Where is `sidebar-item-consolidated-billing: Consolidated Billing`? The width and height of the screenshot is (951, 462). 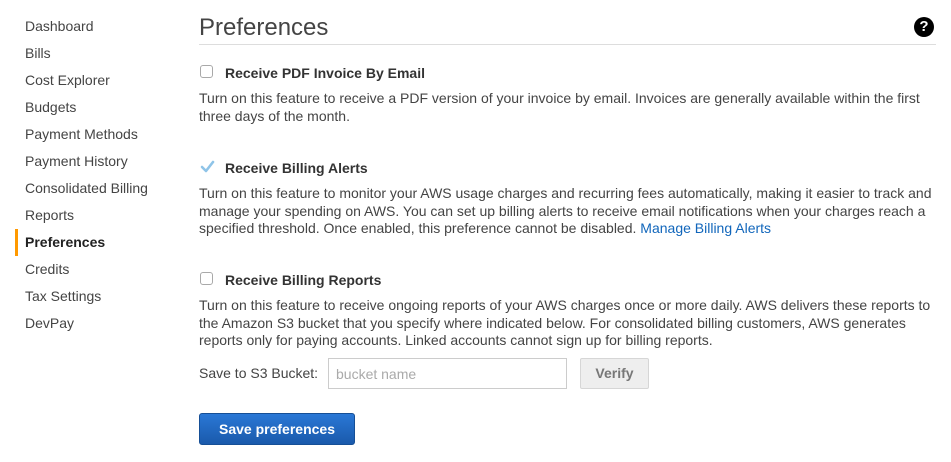 sidebar-item-consolidated-billing: Consolidated Billing is located at coordinates (100, 188).